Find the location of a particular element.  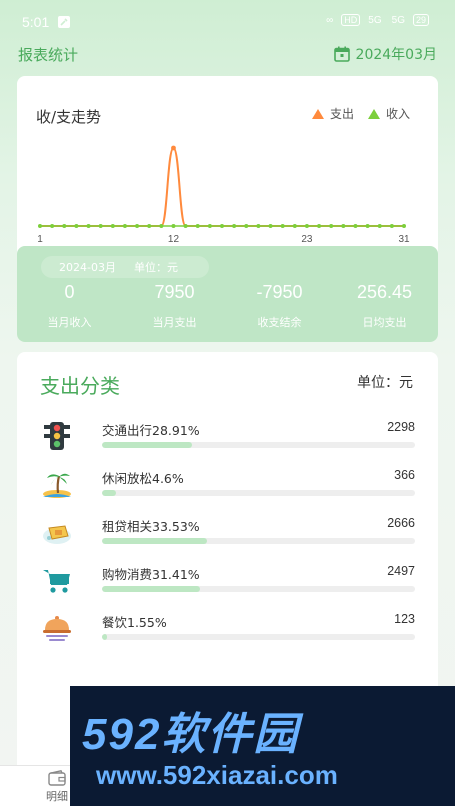

chart-legend: 支出 收入 is located at coordinates (360, 113).